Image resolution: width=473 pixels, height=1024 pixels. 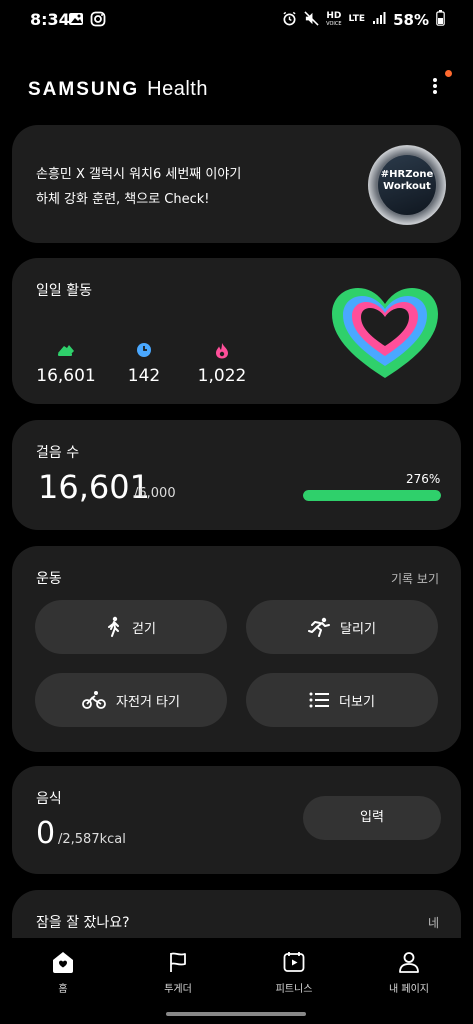 I want to click on steps-progress-fill, so click(x=372, y=495).